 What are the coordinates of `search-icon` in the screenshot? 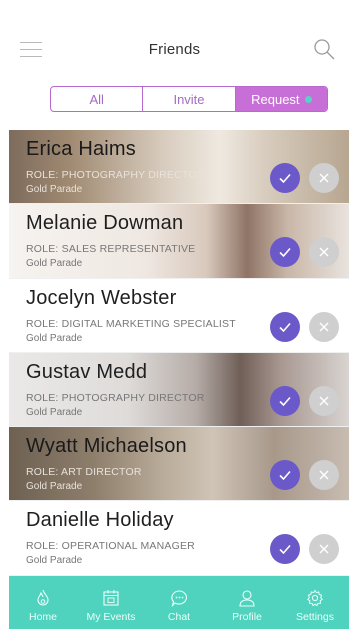 It's located at (324, 49).